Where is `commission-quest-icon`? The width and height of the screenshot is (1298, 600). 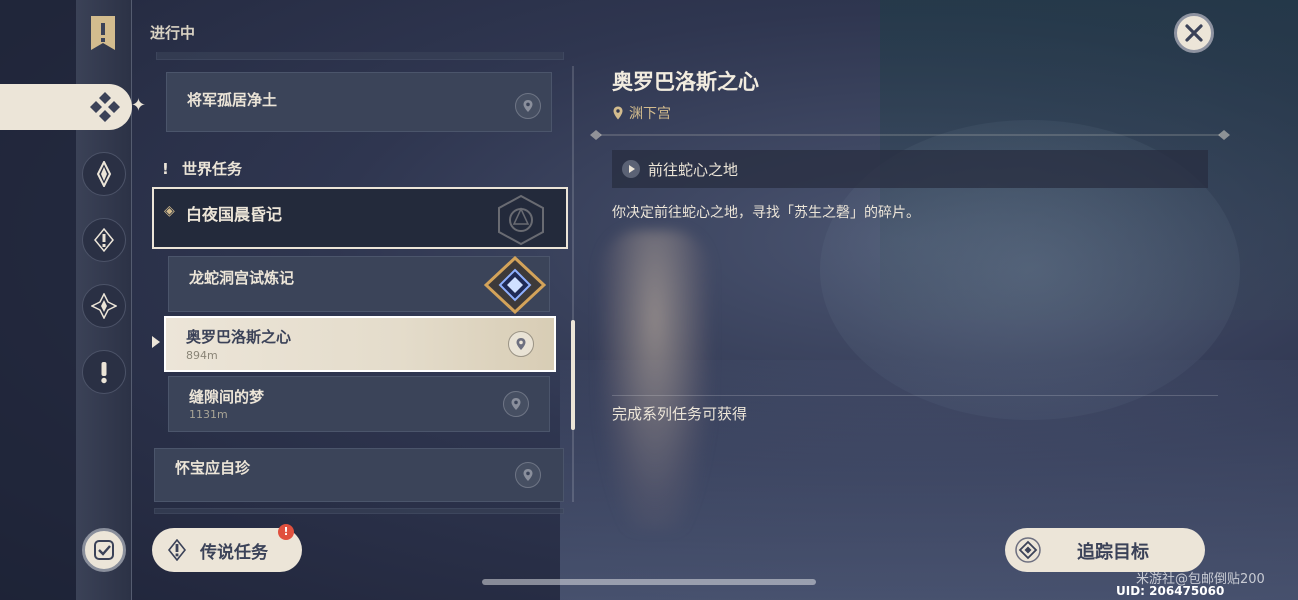 commission-quest-icon is located at coordinates (104, 306).